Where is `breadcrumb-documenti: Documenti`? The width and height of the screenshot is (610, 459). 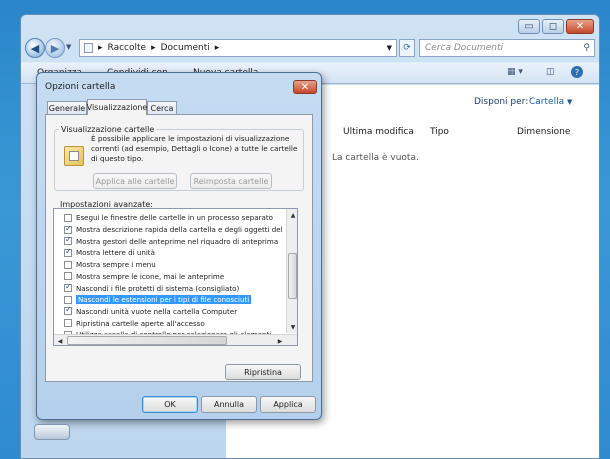
breadcrumb-documenti: Documenti is located at coordinates (185, 48).